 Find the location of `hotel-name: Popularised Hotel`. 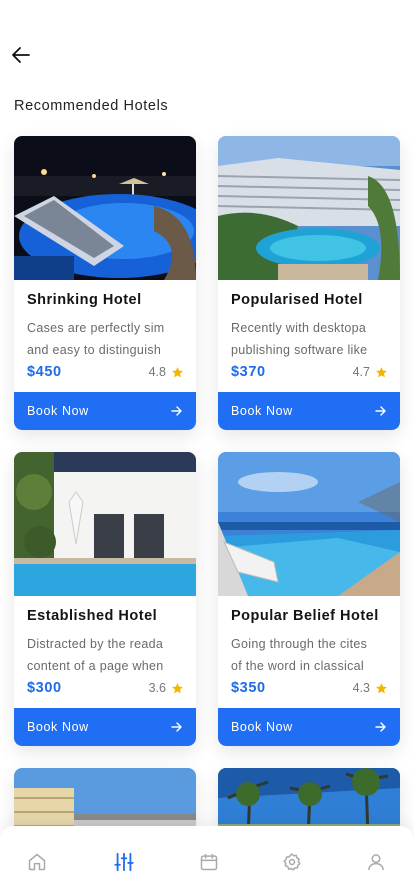

hotel-name: Popularised Hotel is located at coordinates (297, 300).